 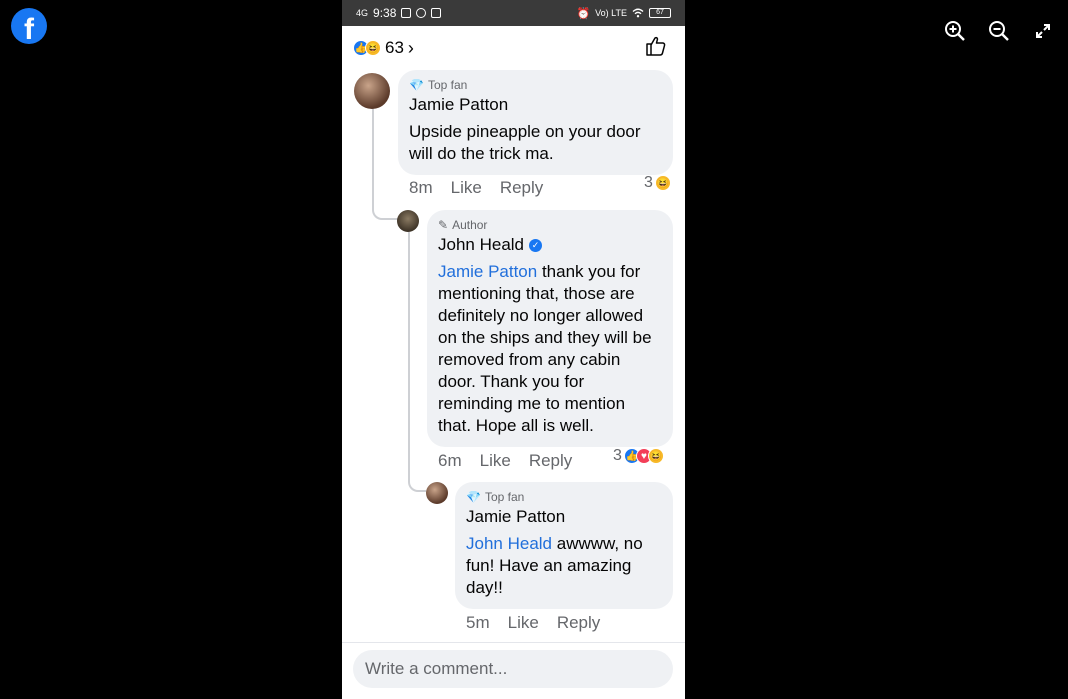 I want to click on status-left: 4G 9:38, so click(x=399, y=13).